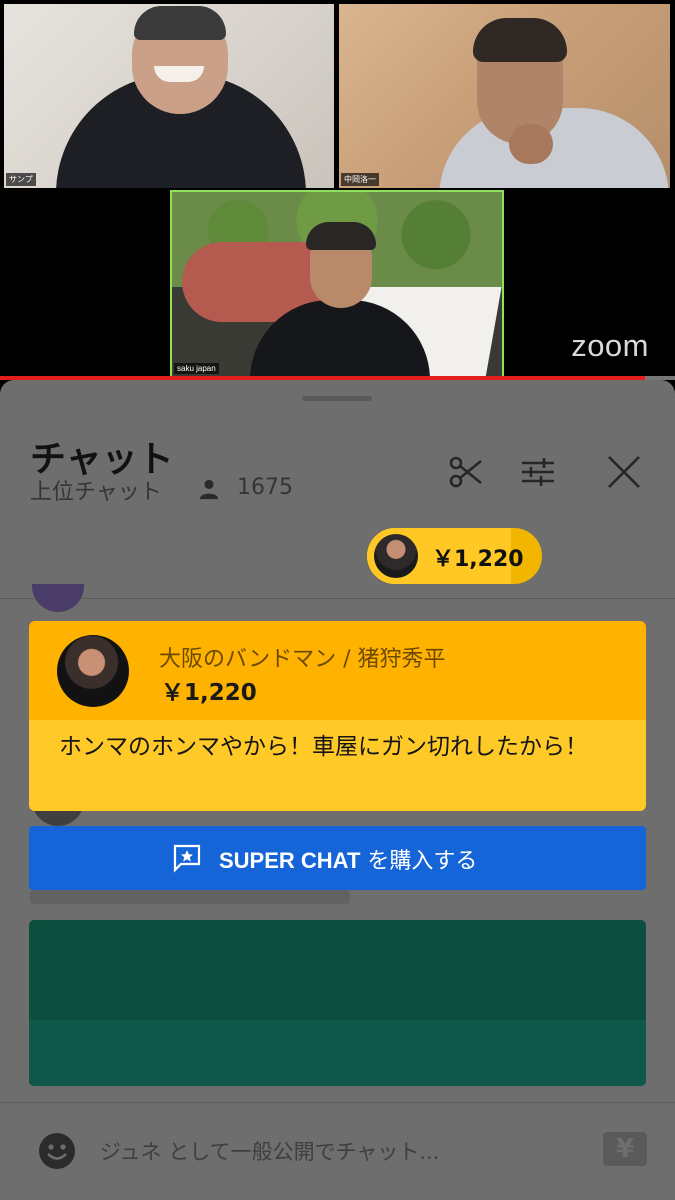 Image resolution: width=675 pixels, height=1200 pixels. Describe the element at coordinates (196, 368) in the screenshot. I see `participant-name-tag: saku japan` at that location.